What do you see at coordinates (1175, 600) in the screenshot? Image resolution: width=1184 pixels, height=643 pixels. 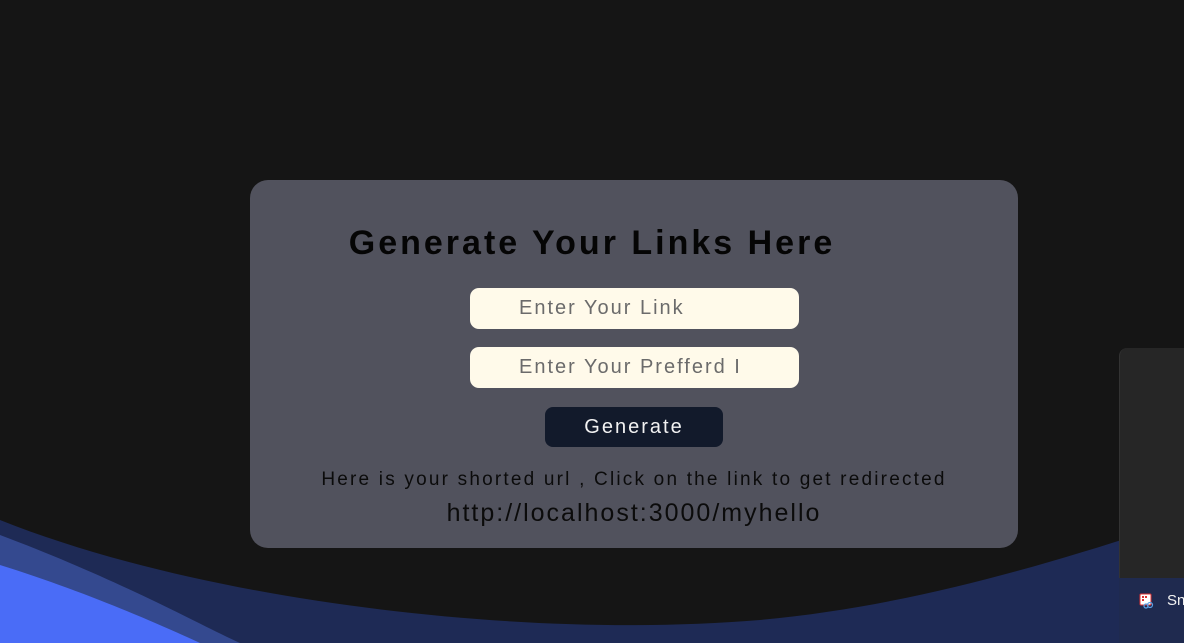 I see `taskbar-item-label: Sn` at bounding box center [1175, 600].